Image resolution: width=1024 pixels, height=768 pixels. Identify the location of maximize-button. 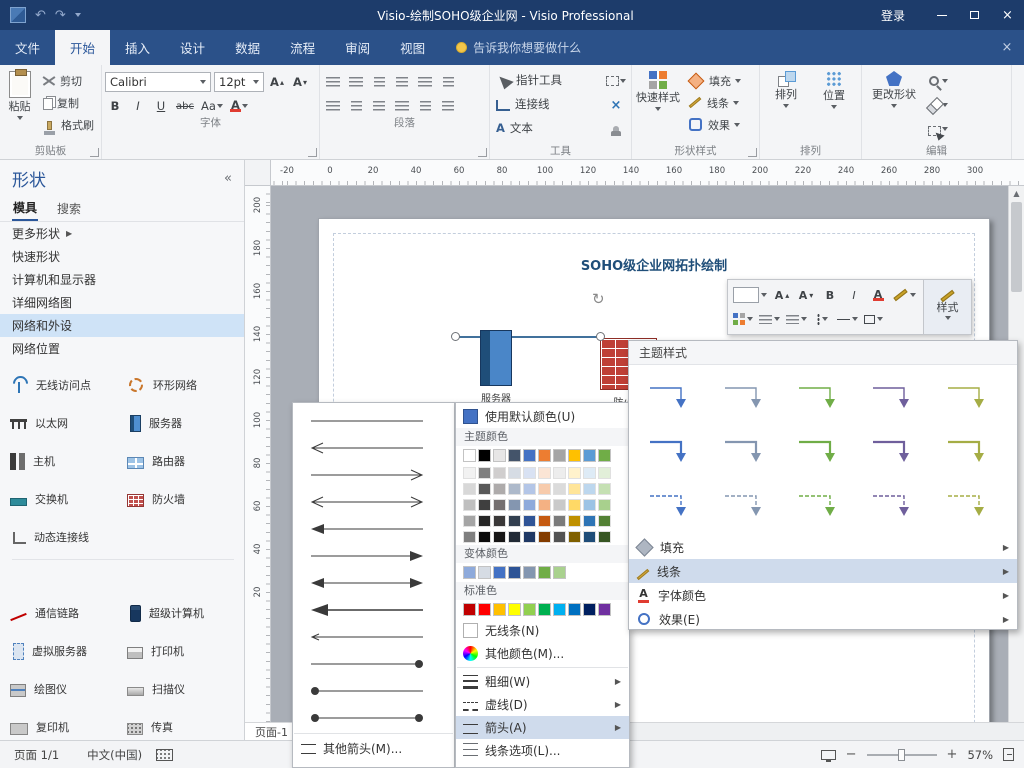
(974, 15).